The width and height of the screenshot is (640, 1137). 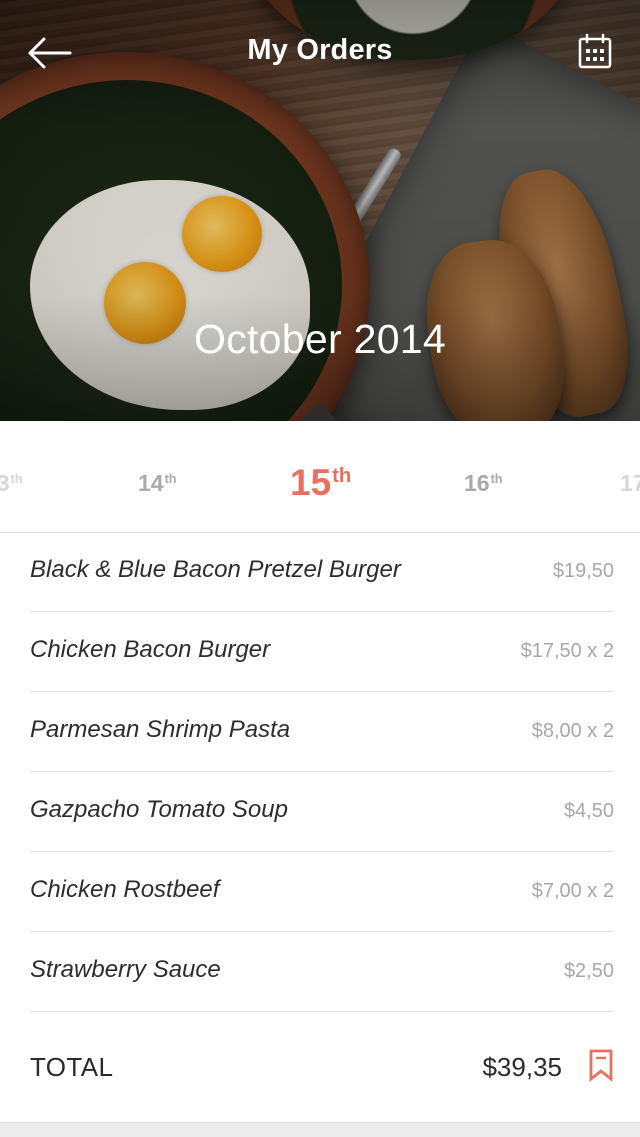 What do you see at coordinates (322, 972) in the screenshot?
I see `order-row: Strawberry Sauce $2,50` at bounding box center [322, 972].